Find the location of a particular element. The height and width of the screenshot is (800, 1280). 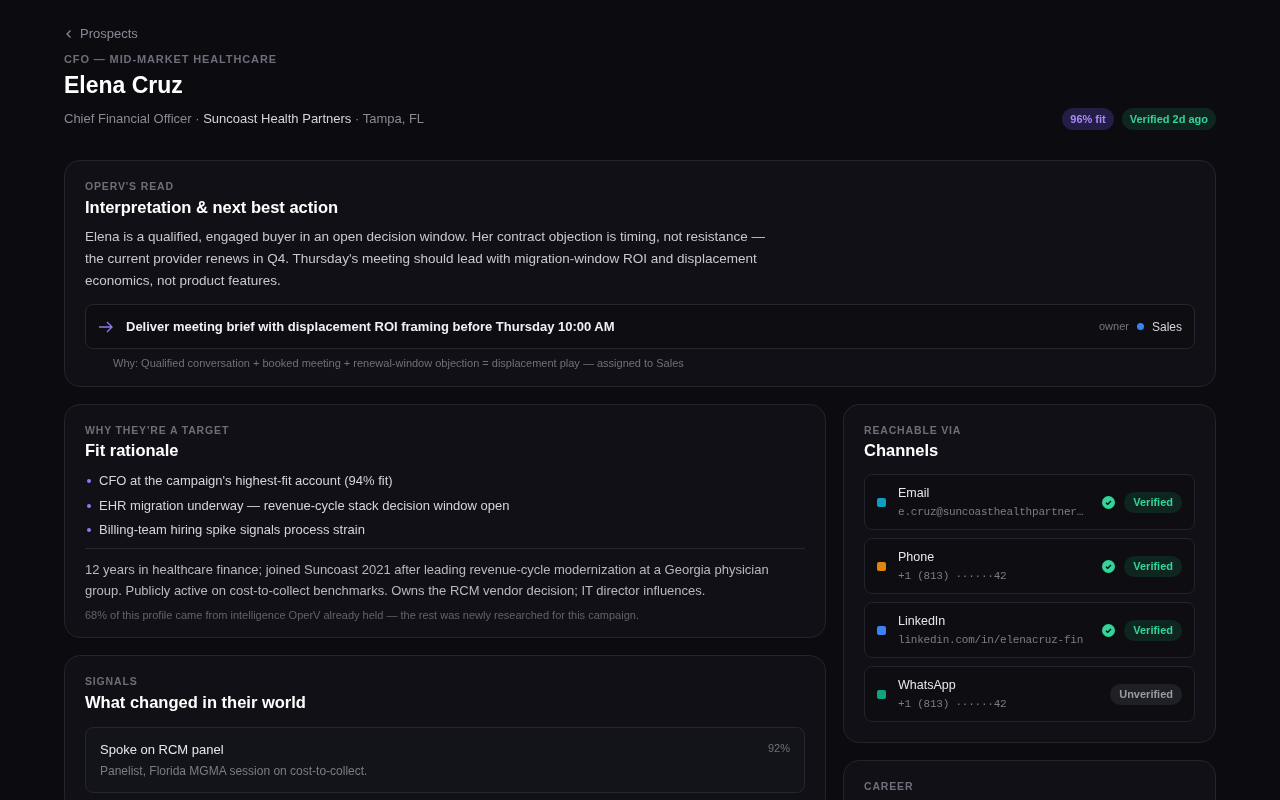

eyebrow-label: OPERV'S READ is located at coordinates (130, 187).